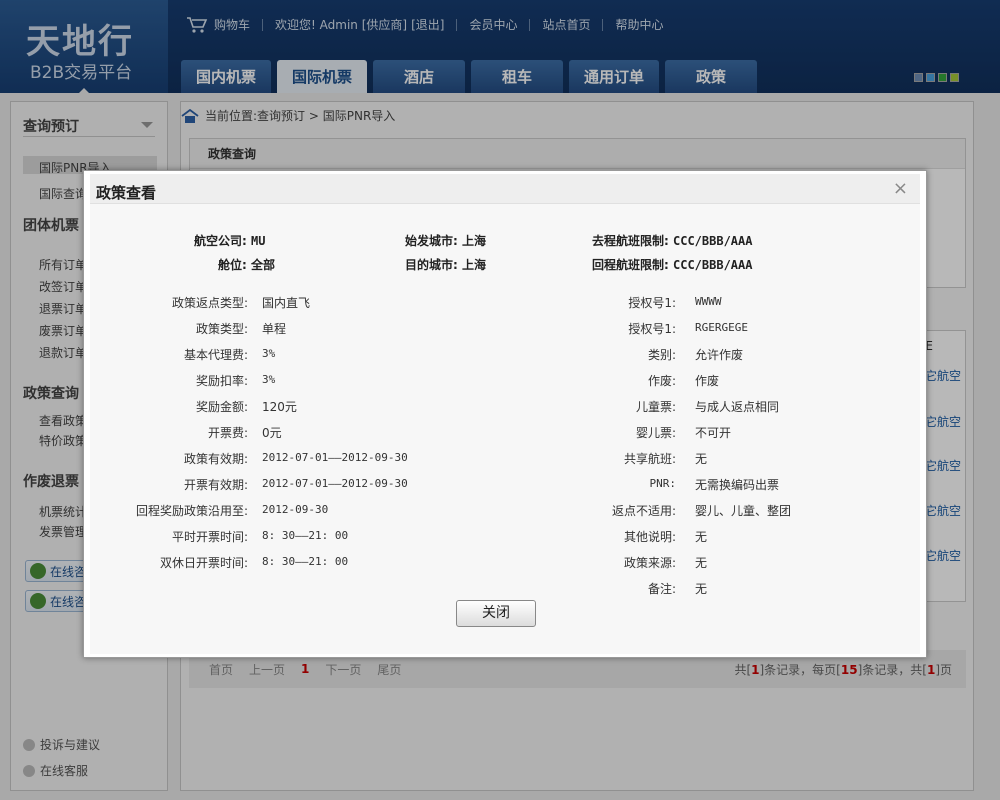 The image size is (1000, 800). I want to click on field-value: 无需换编码出票, so click(737, 485).